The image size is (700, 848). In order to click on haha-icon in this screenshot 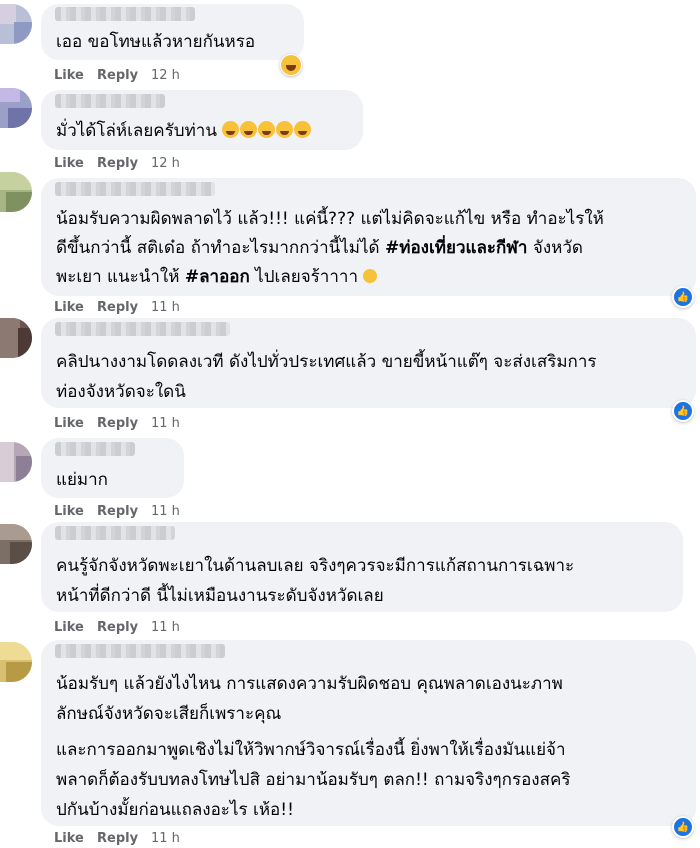, I will do `click(291, 65)`.